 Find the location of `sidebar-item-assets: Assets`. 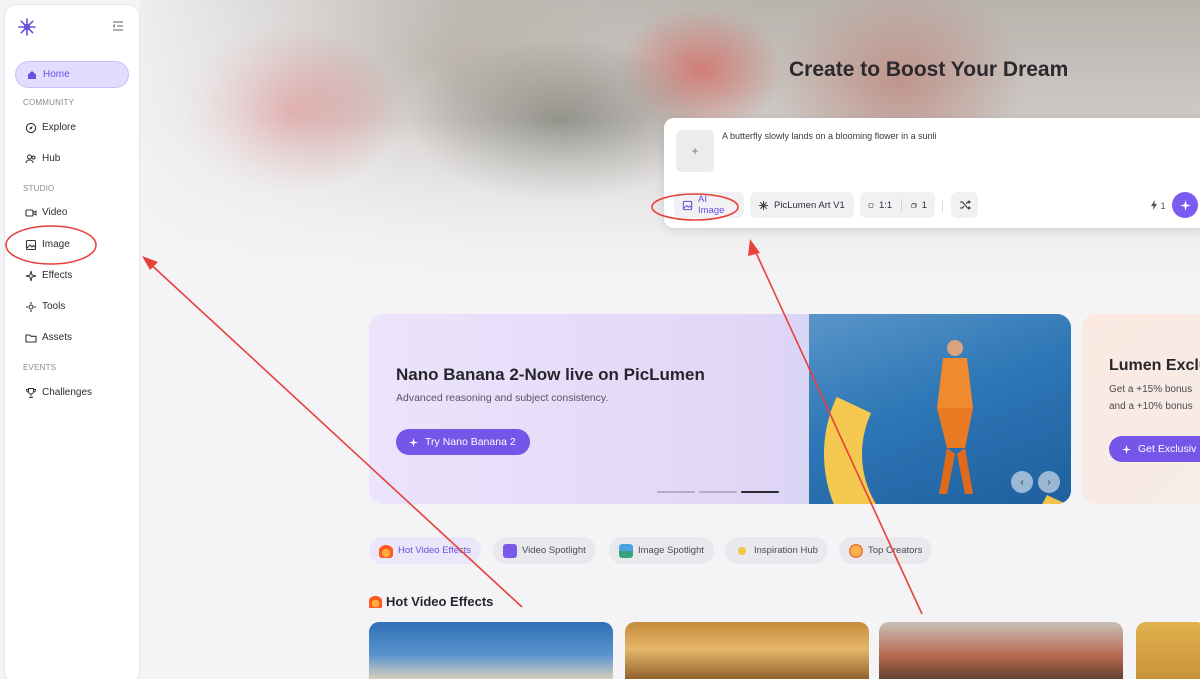

sidebar-item-assets: Assets is located at coordinates (72, 337).